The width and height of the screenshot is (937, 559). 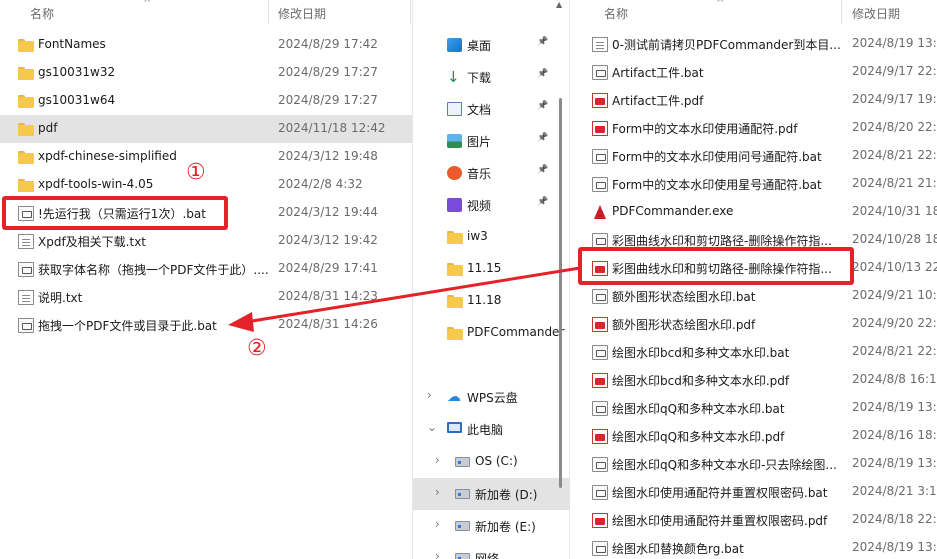 I want to click on arrow-shaft, so click(x=413, y=295).